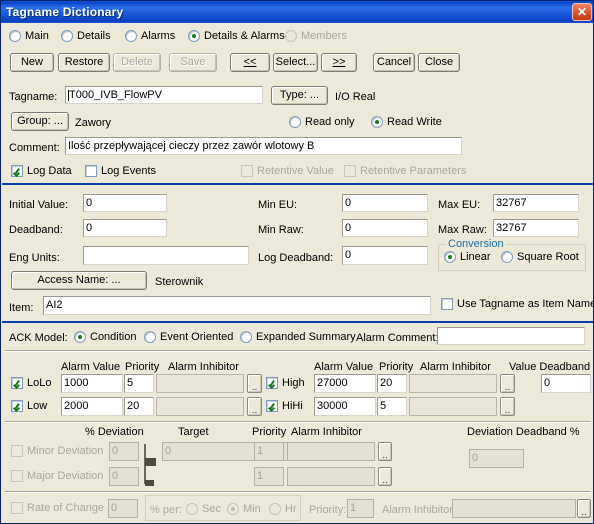  What do you see at coordinates (285, 383) in the screenshot?
I see `high-checkbox: High` at bounding box center [285, 383].